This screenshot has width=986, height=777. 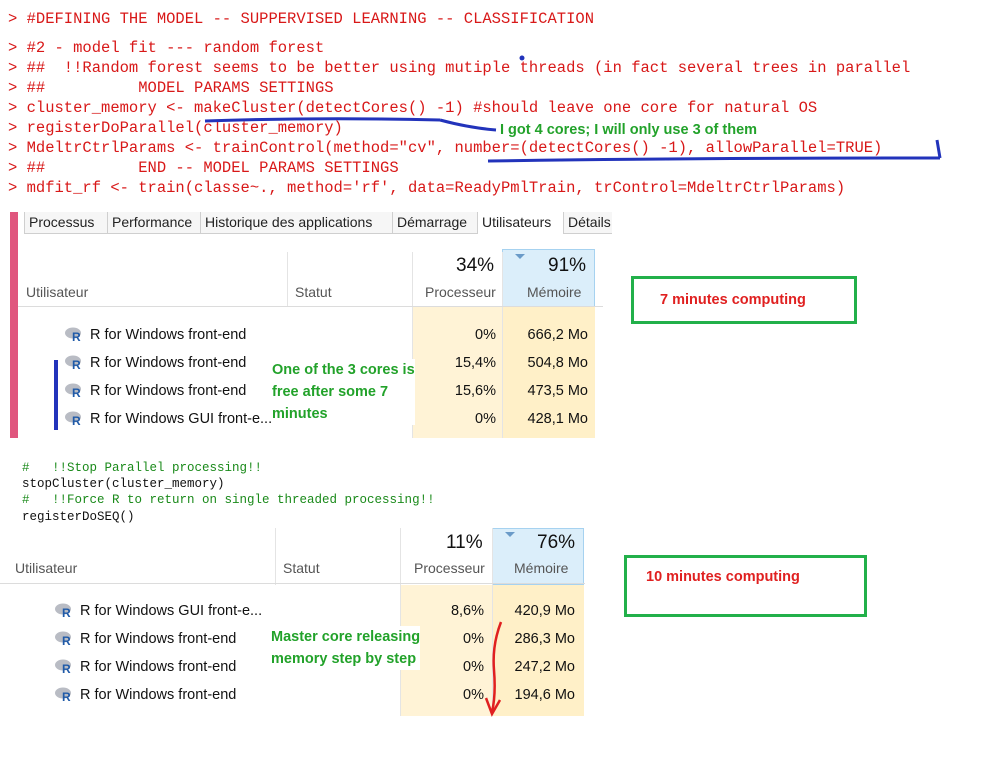 What do you see at coordinates (296, 223) in the screenshot?
I see `tab-historique: Historique des applications` at bounding box center [296, 223].